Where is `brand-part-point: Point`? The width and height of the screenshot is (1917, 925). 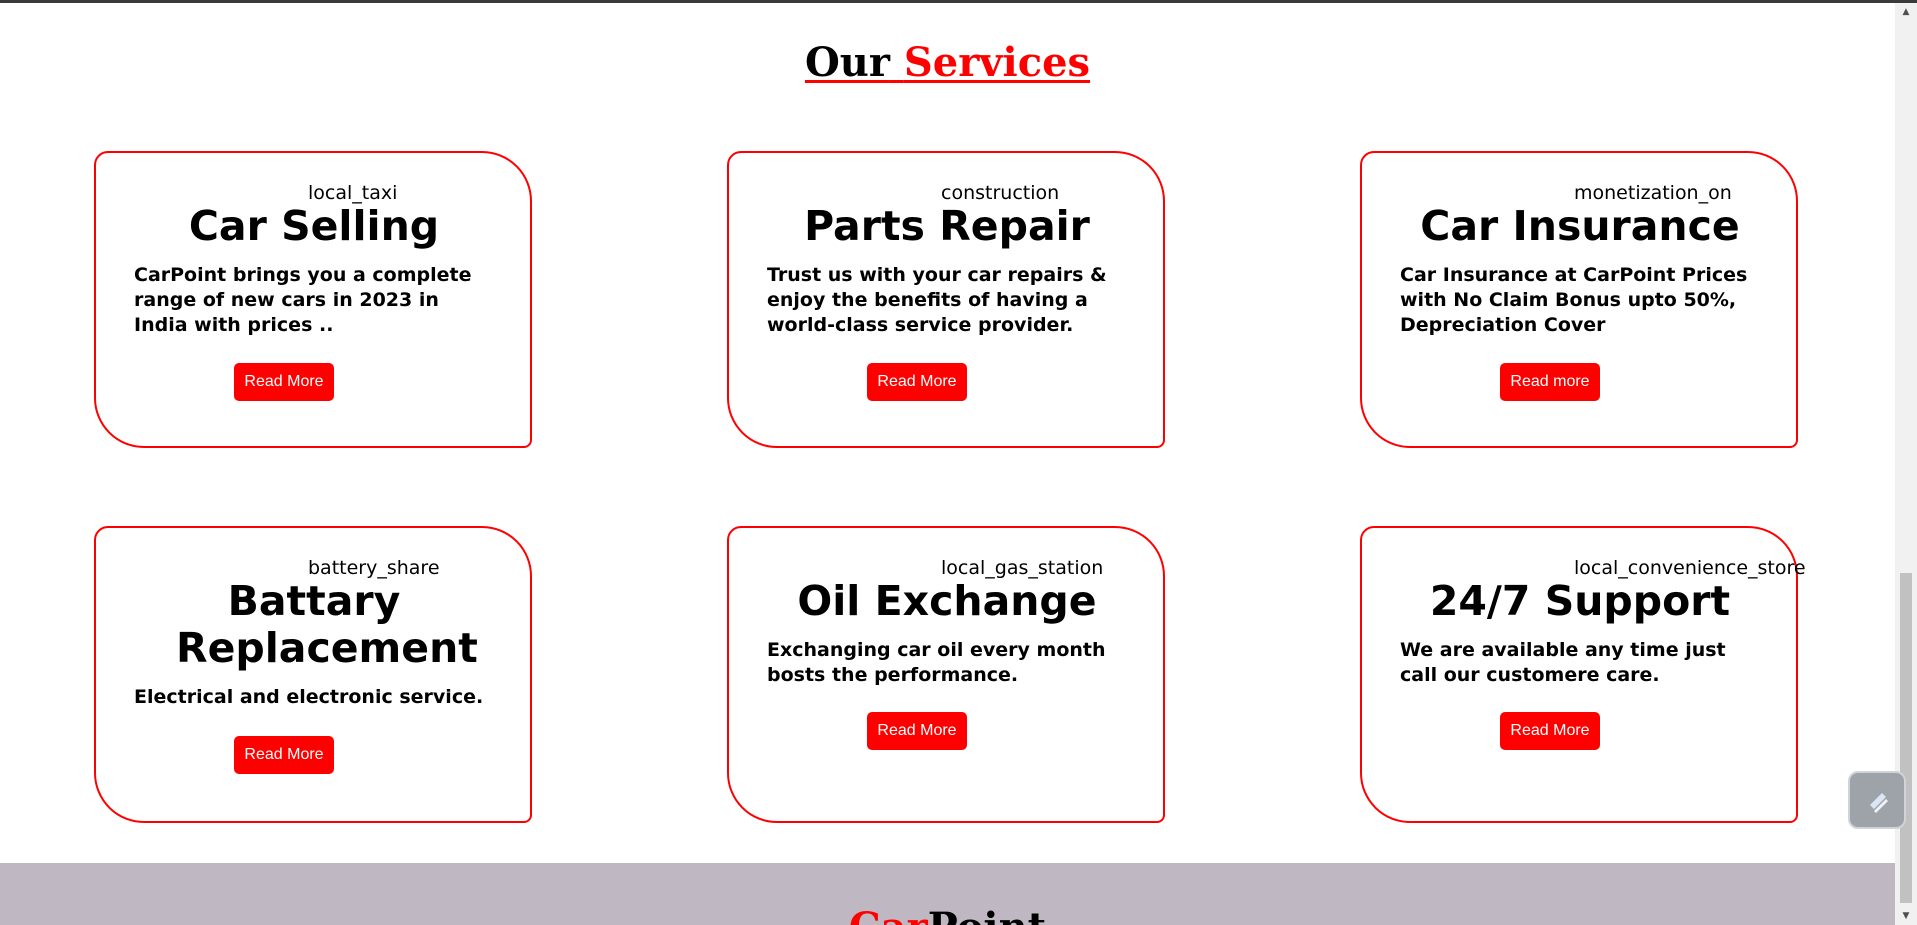
brand-part-point: Point is located at coordinates (987, 914).